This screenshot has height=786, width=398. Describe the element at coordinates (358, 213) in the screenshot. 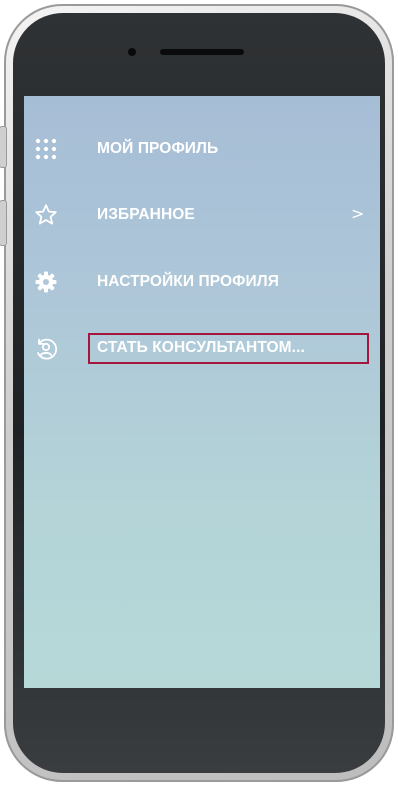

I see `chevron-right-icon: >` at that location.